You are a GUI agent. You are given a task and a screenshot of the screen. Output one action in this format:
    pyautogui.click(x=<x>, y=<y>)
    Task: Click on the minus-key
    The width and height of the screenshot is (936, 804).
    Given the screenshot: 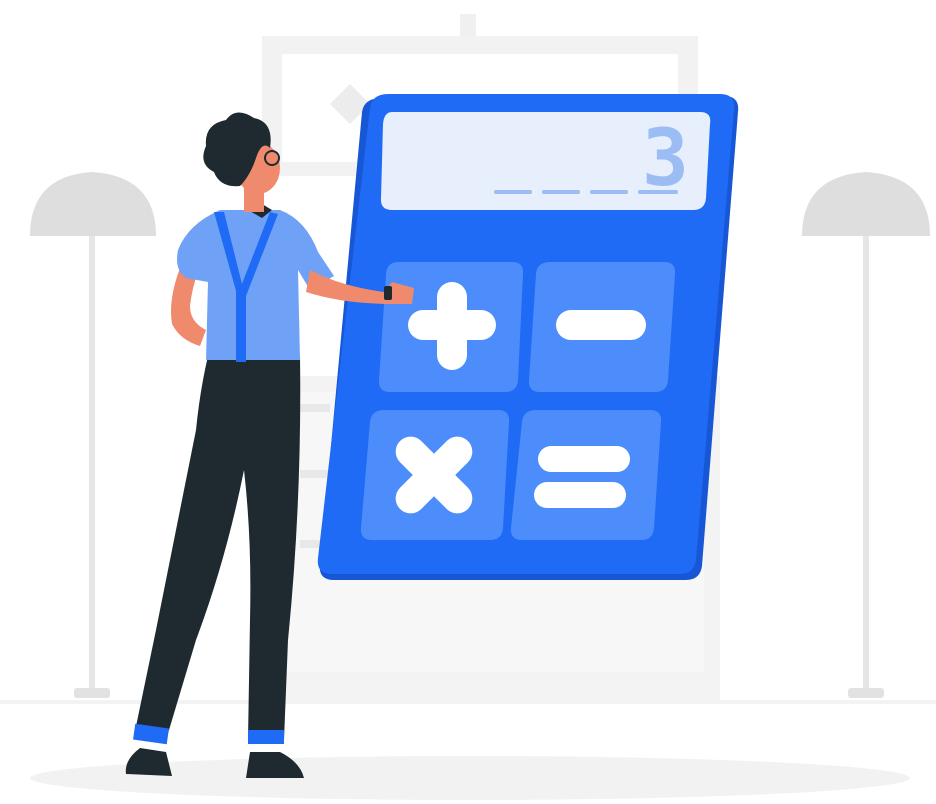 What is the action you would take?
    pyautogui.click(x=602, y=327)
    